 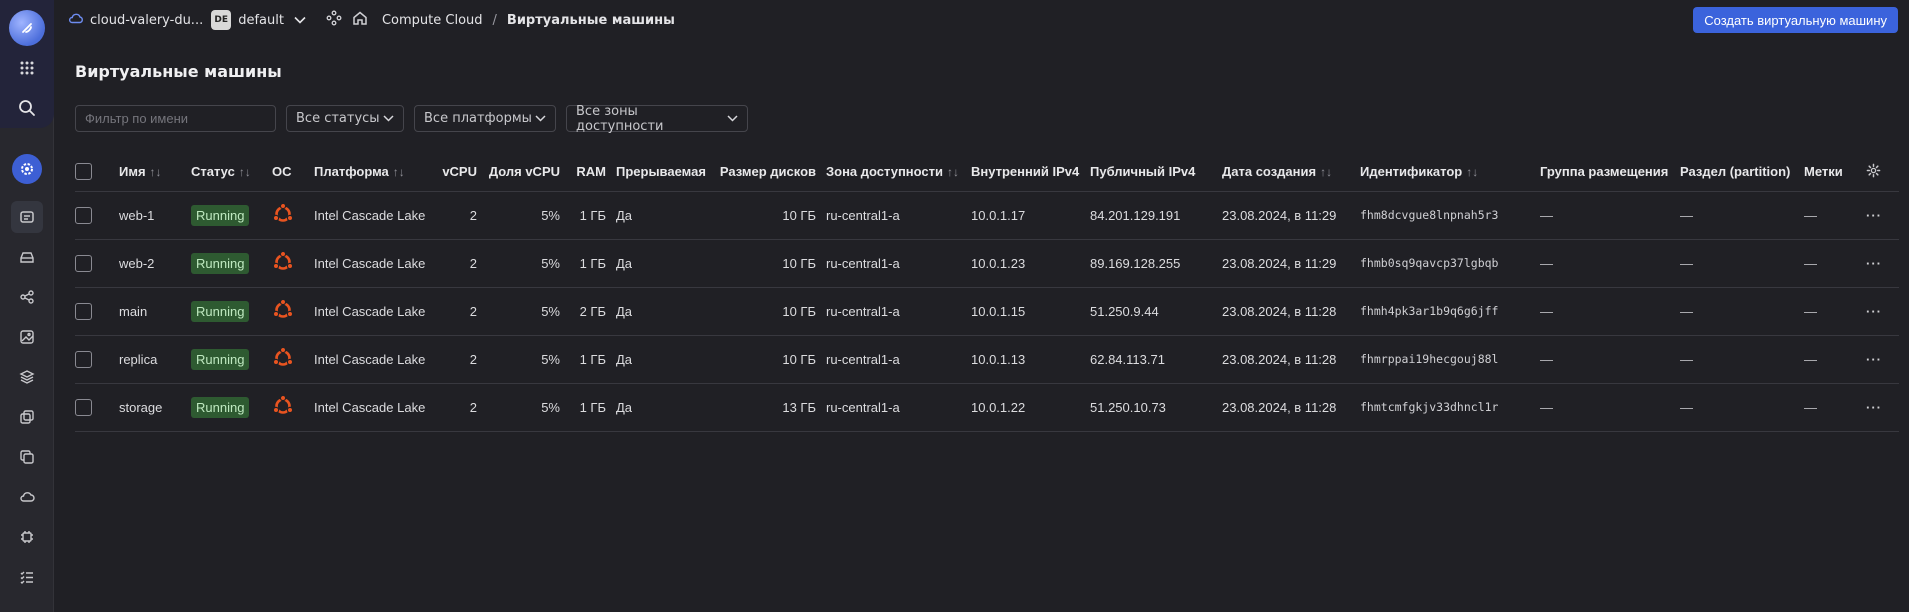 I want to click on zone-filter-select: Все зоны доступности, so click(x=657, y=119).